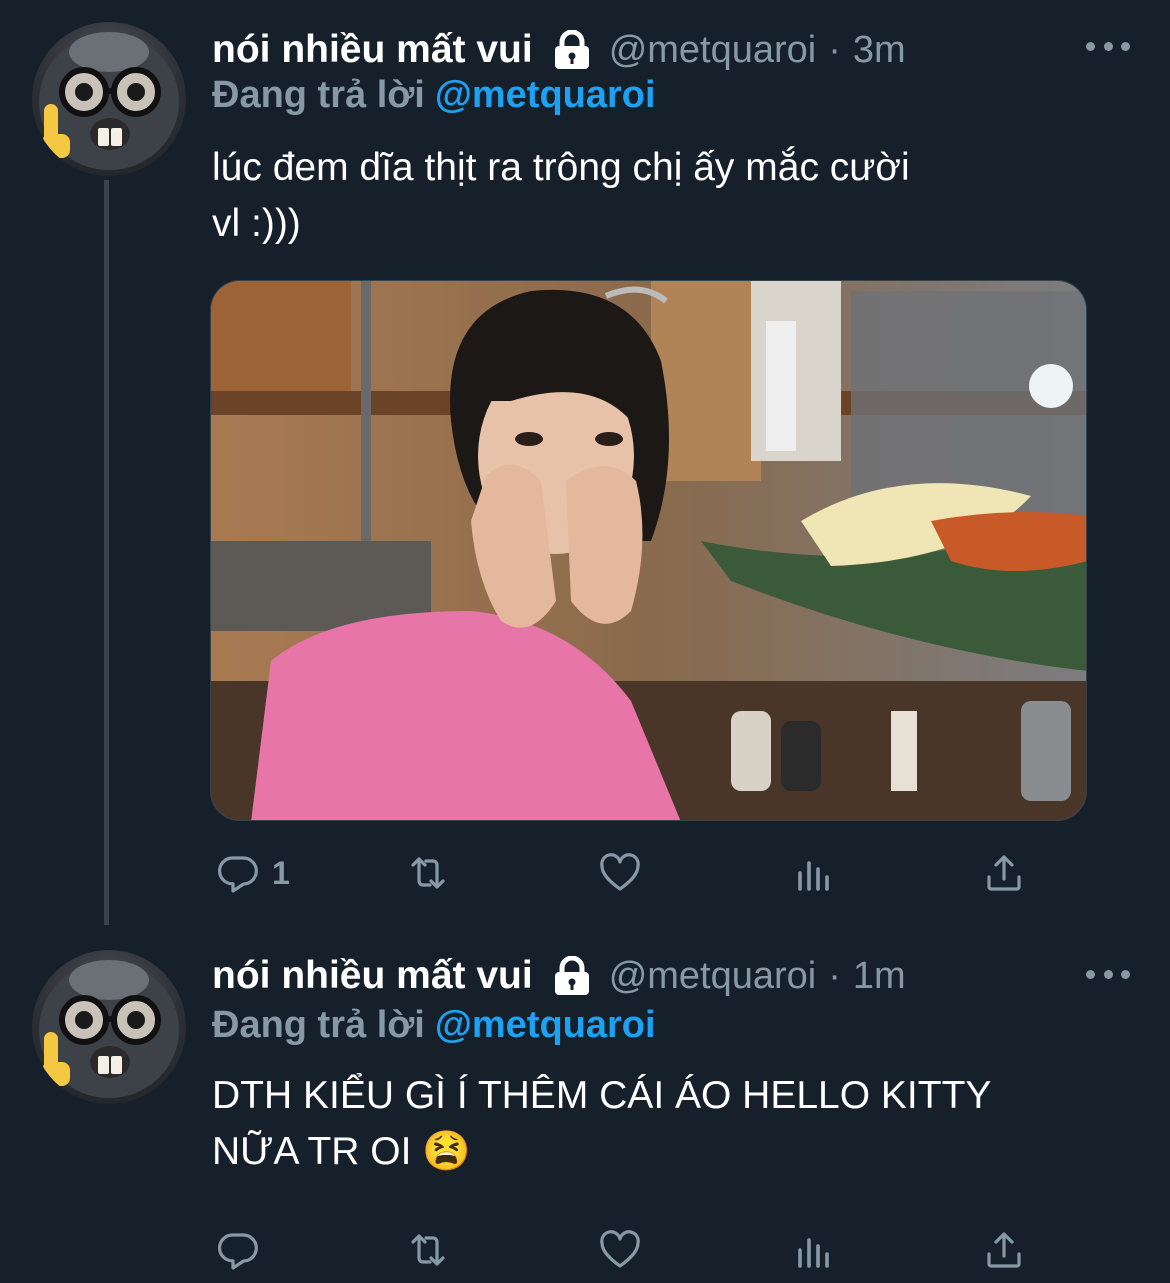  What do you see at coordinates (341, 1151) in the screenshot?
I see `tweet-text-line: NỮA TR OI 😫` at bounding box center [341, 1151].